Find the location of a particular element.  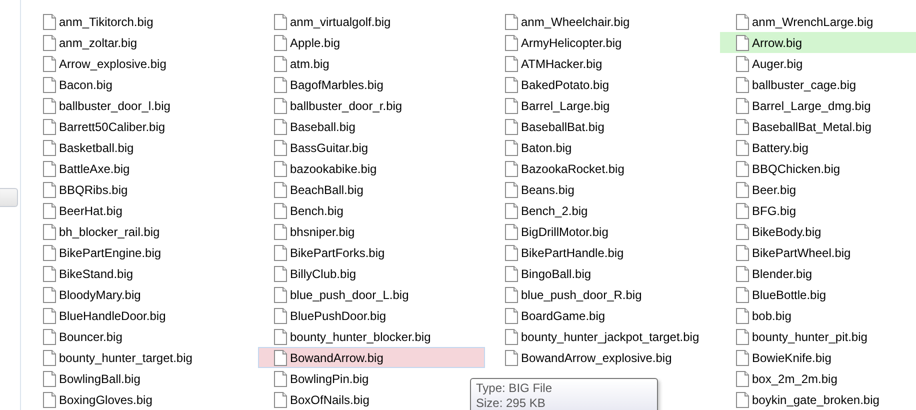

file-item: blue_push_door_L.big is located at coordinates (337, 294).